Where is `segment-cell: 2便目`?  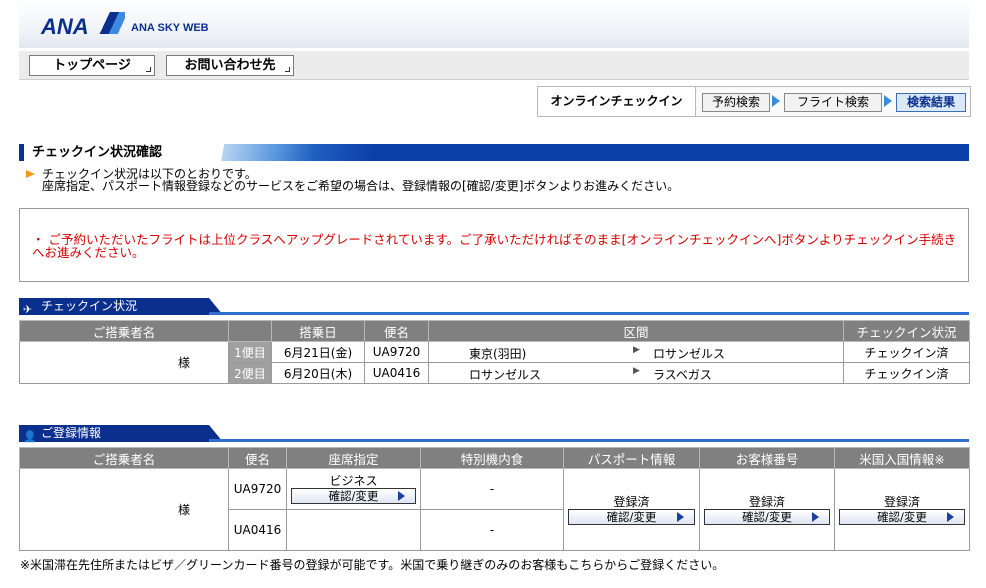
segment-cell: 2便目 is located at coordinates (250, 373).